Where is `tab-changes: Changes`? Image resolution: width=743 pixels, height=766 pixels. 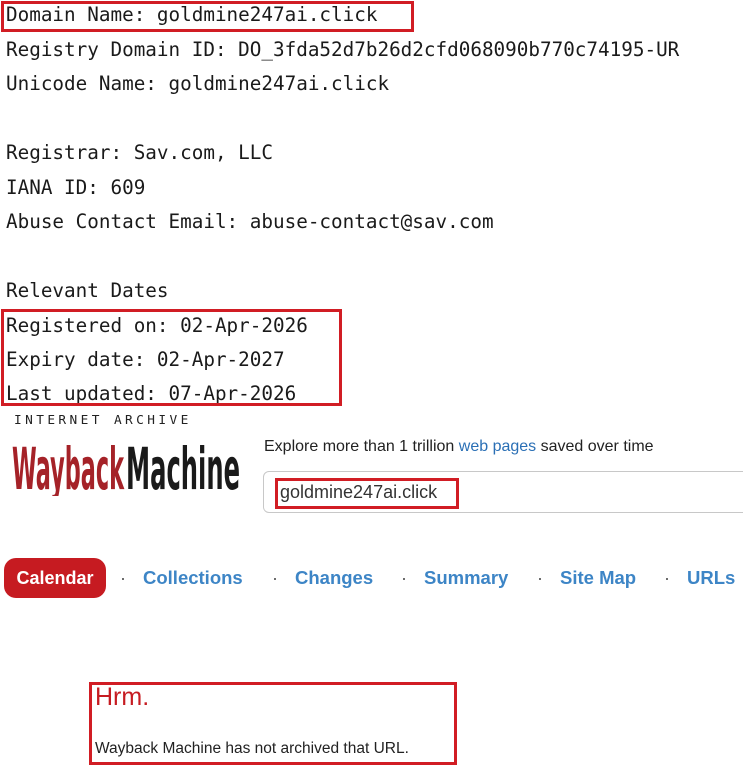 tab-changes: Changes is located at coordinates (334, 578).